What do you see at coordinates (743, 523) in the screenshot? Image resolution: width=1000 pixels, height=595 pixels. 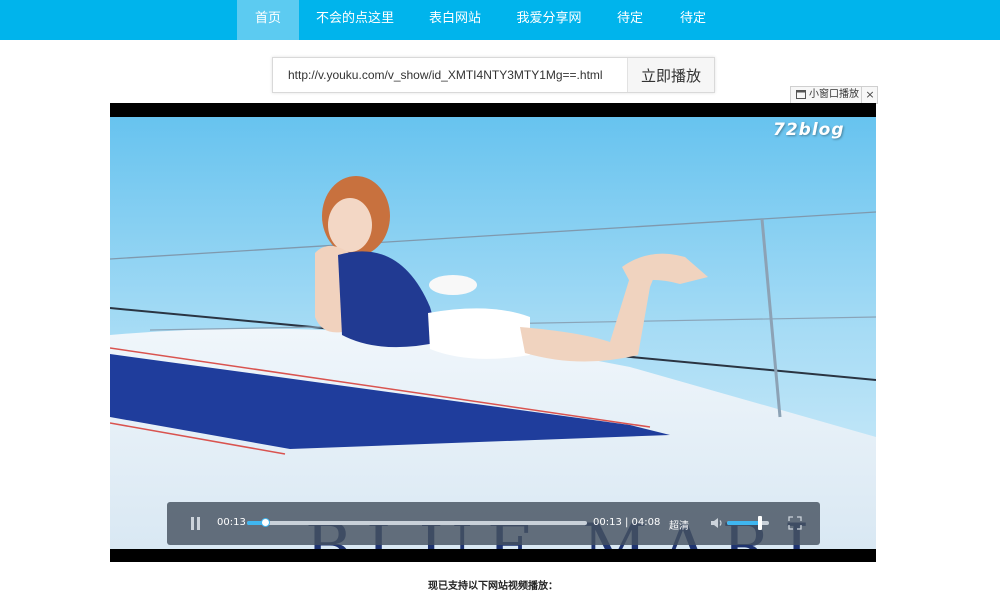 I see `volume-fill` at bounding box center [743, 523].